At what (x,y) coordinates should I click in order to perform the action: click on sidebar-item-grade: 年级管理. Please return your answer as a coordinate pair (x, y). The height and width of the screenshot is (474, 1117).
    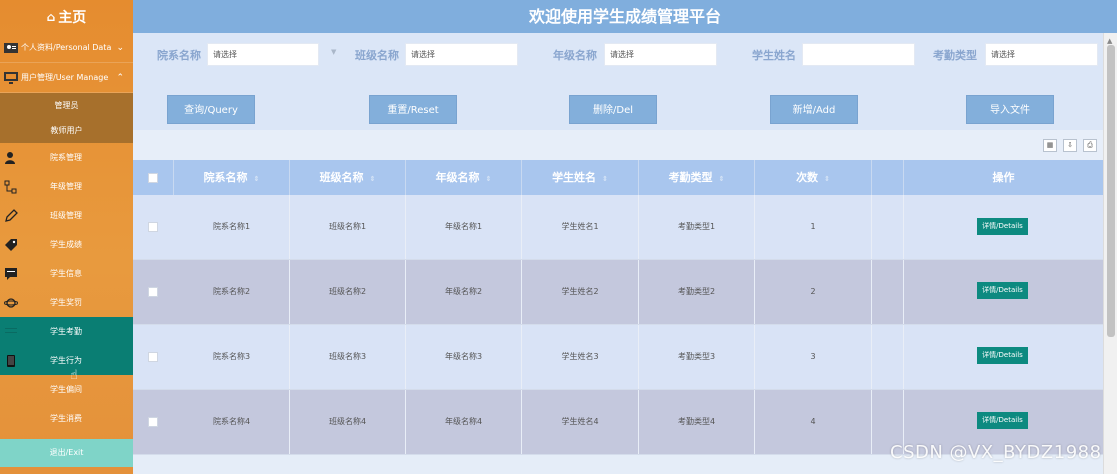
    Looking at the image, I should click on (66, 186).